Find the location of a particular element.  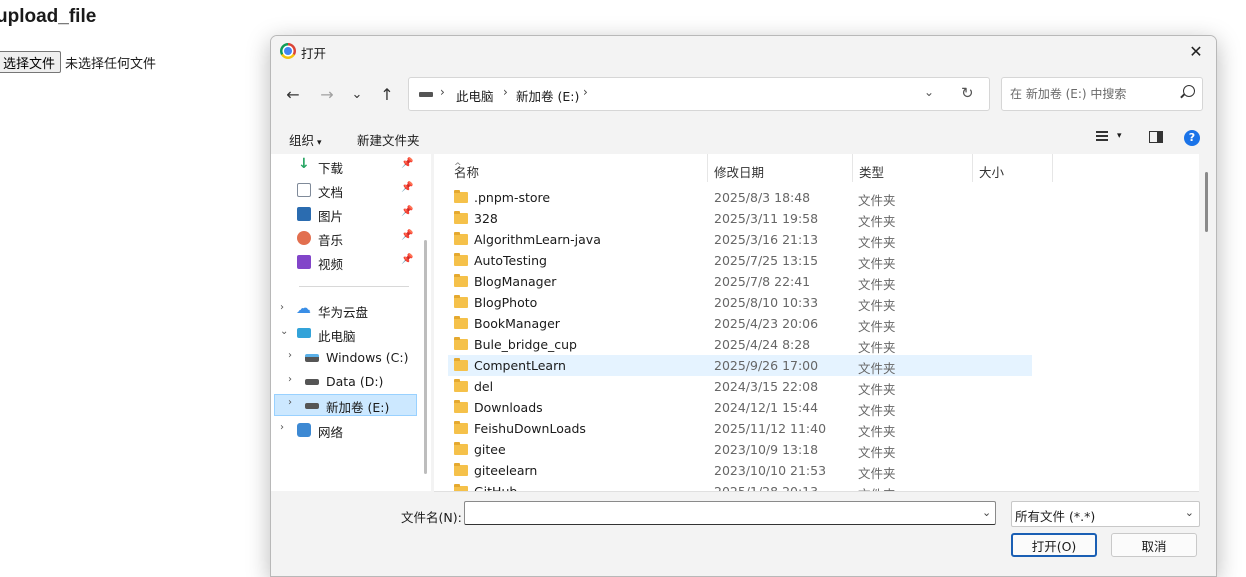

file-row: Bule_bridge_cup 2025/4/24 8:28 文件夹 is located at coordinates (740, 344).